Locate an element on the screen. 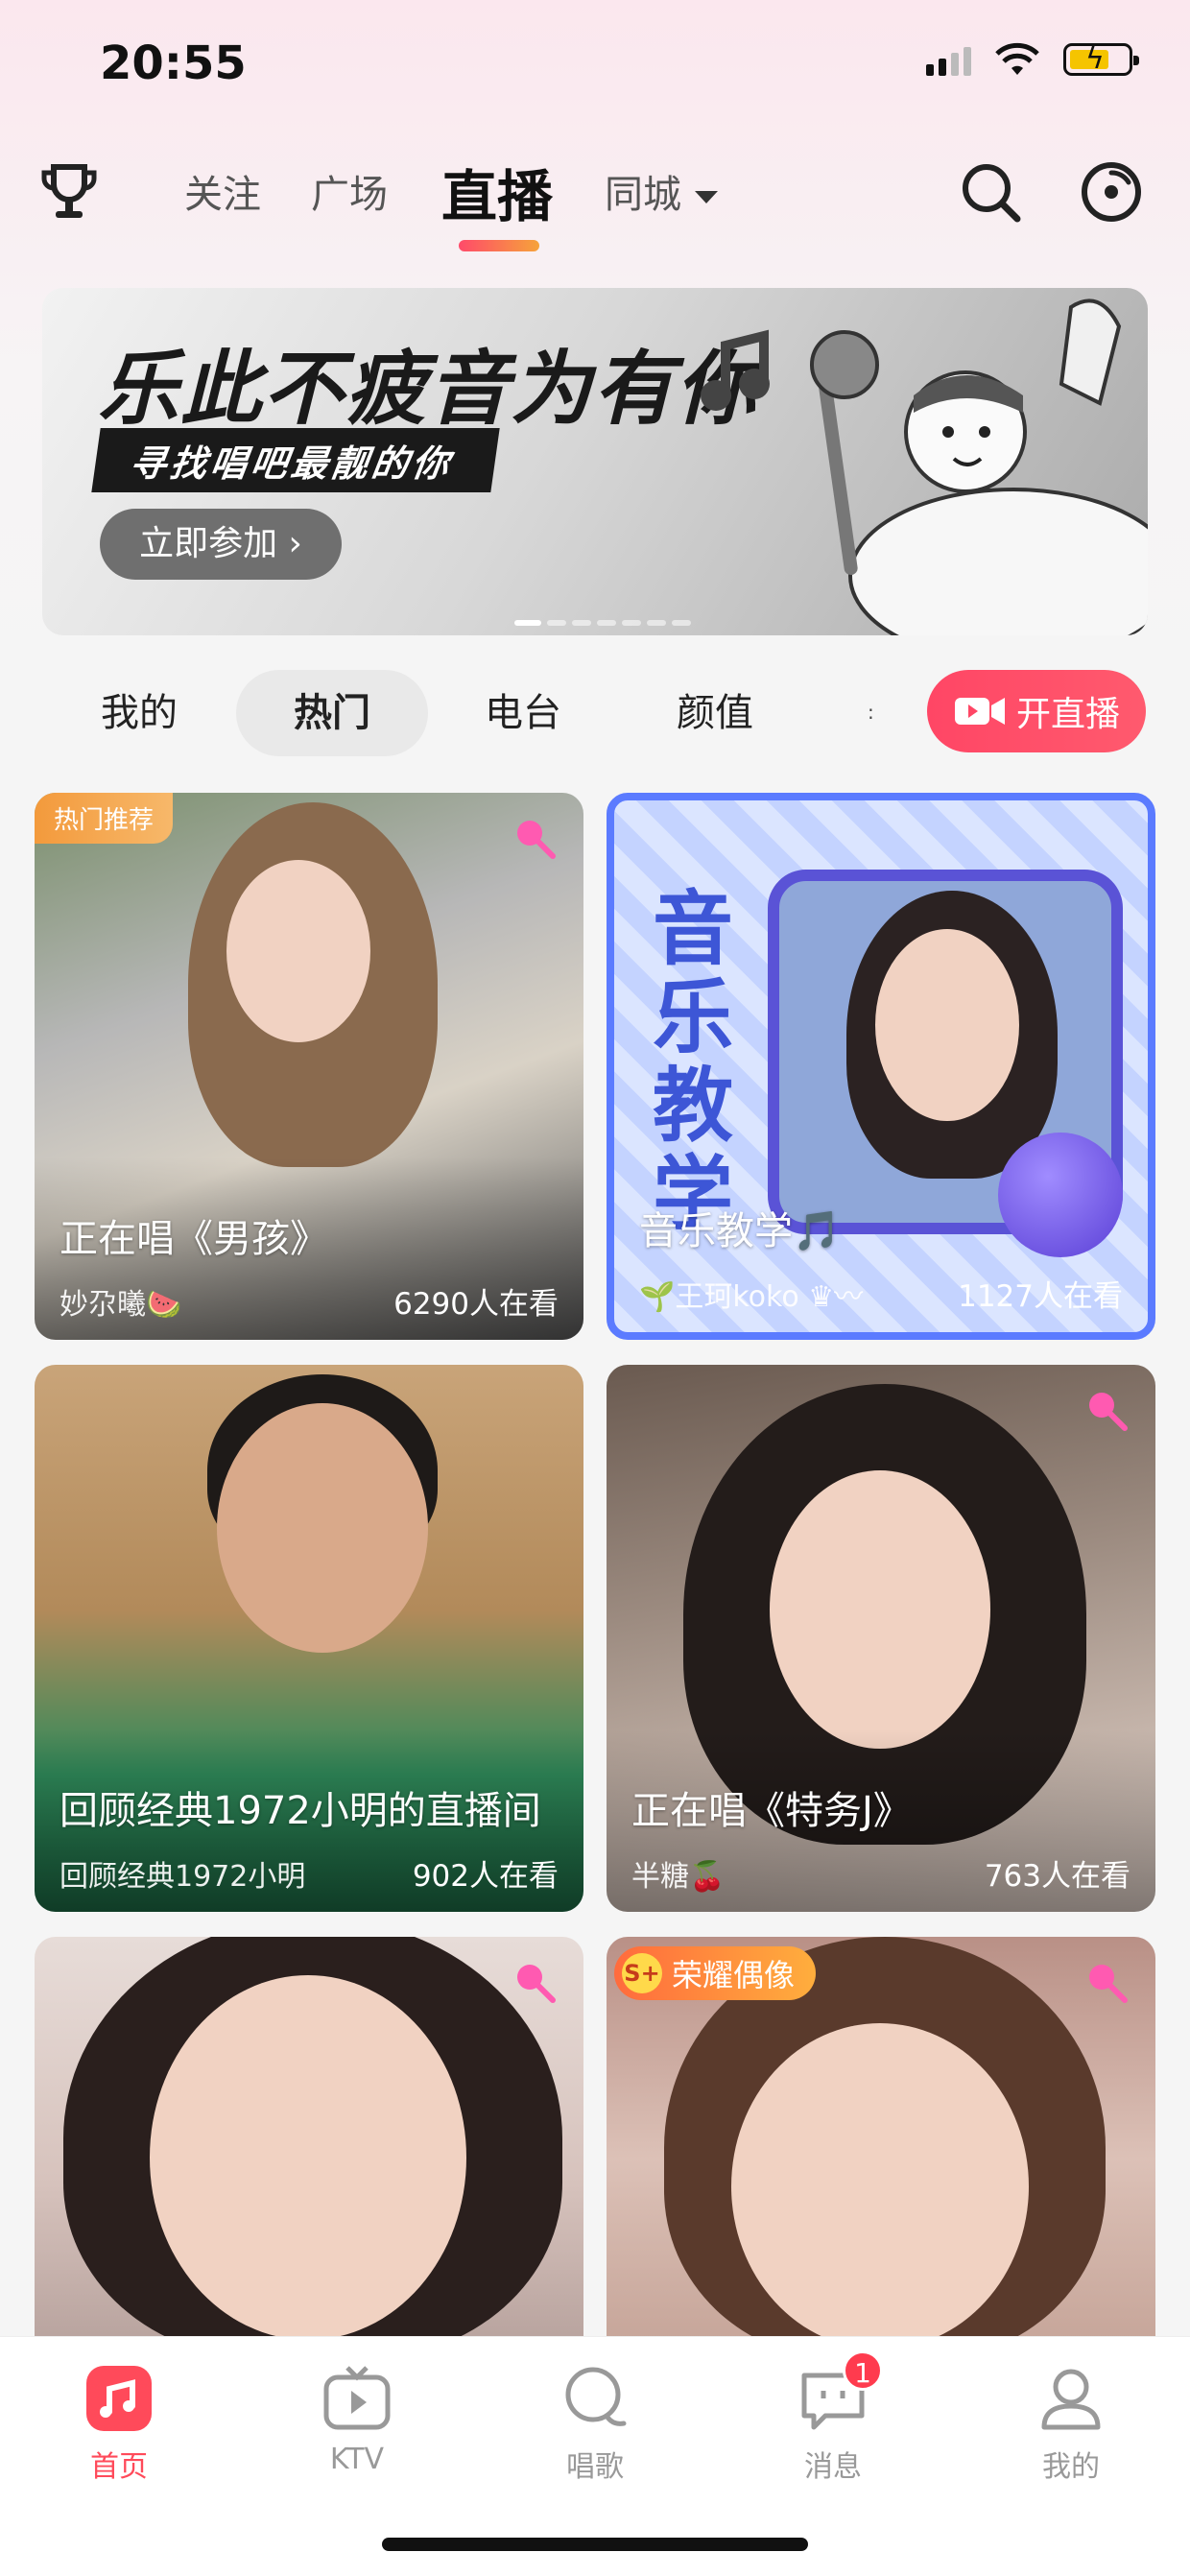 This screenshot has height=2576, width=1190. music-teaching-vertical-title: 音乐教学 is located at coordinates (693, 1061).